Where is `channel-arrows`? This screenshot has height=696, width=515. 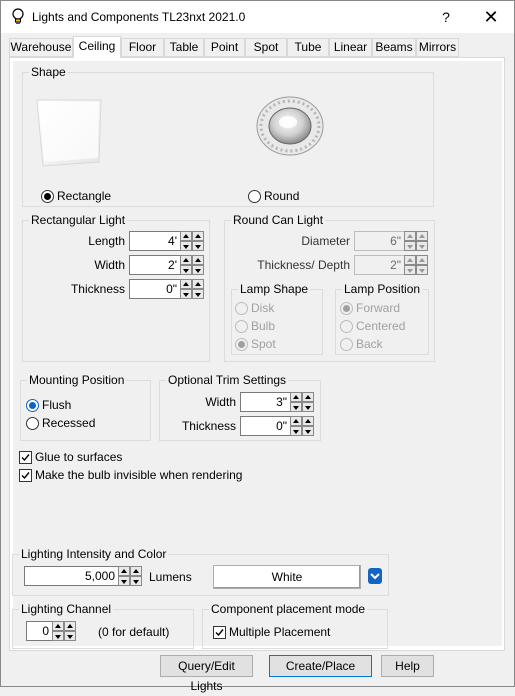 channel-arrows is located at coordinates (64, 631).